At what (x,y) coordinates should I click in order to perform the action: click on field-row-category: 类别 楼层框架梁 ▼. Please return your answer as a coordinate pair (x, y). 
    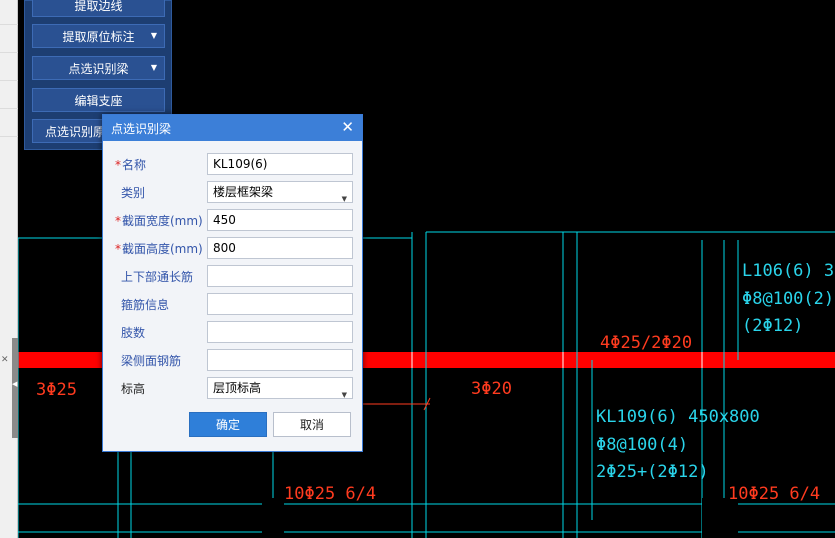
    Looking at the image, I should click on (233, 192).